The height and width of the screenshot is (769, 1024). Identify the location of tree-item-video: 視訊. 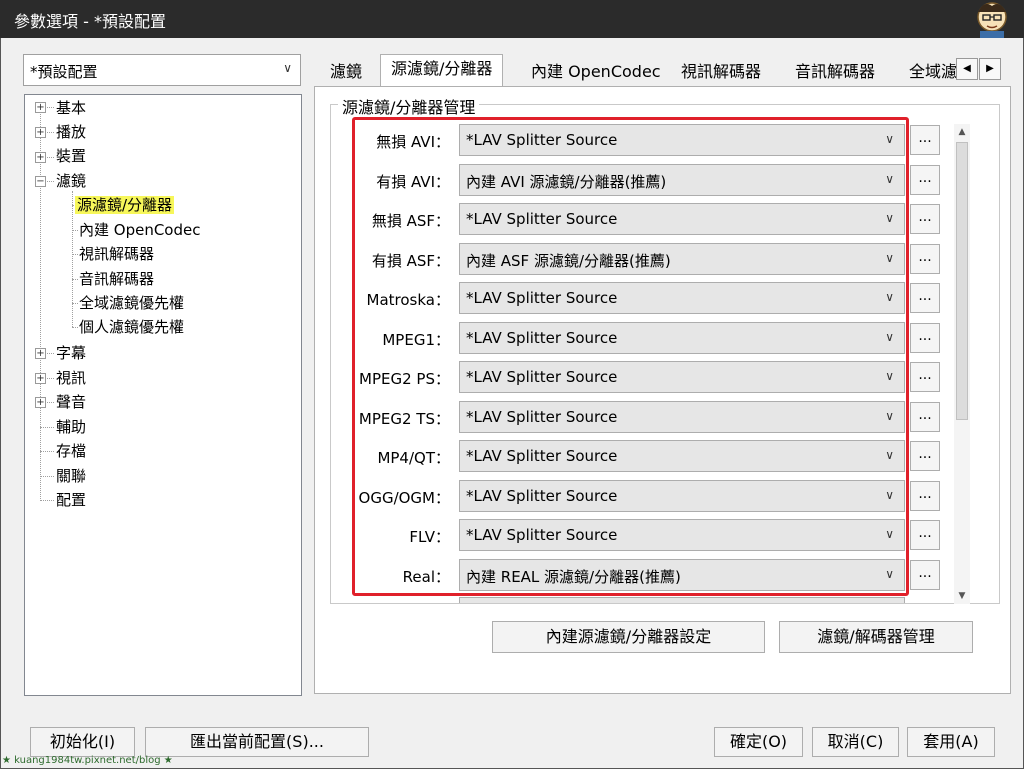
(71, 378).